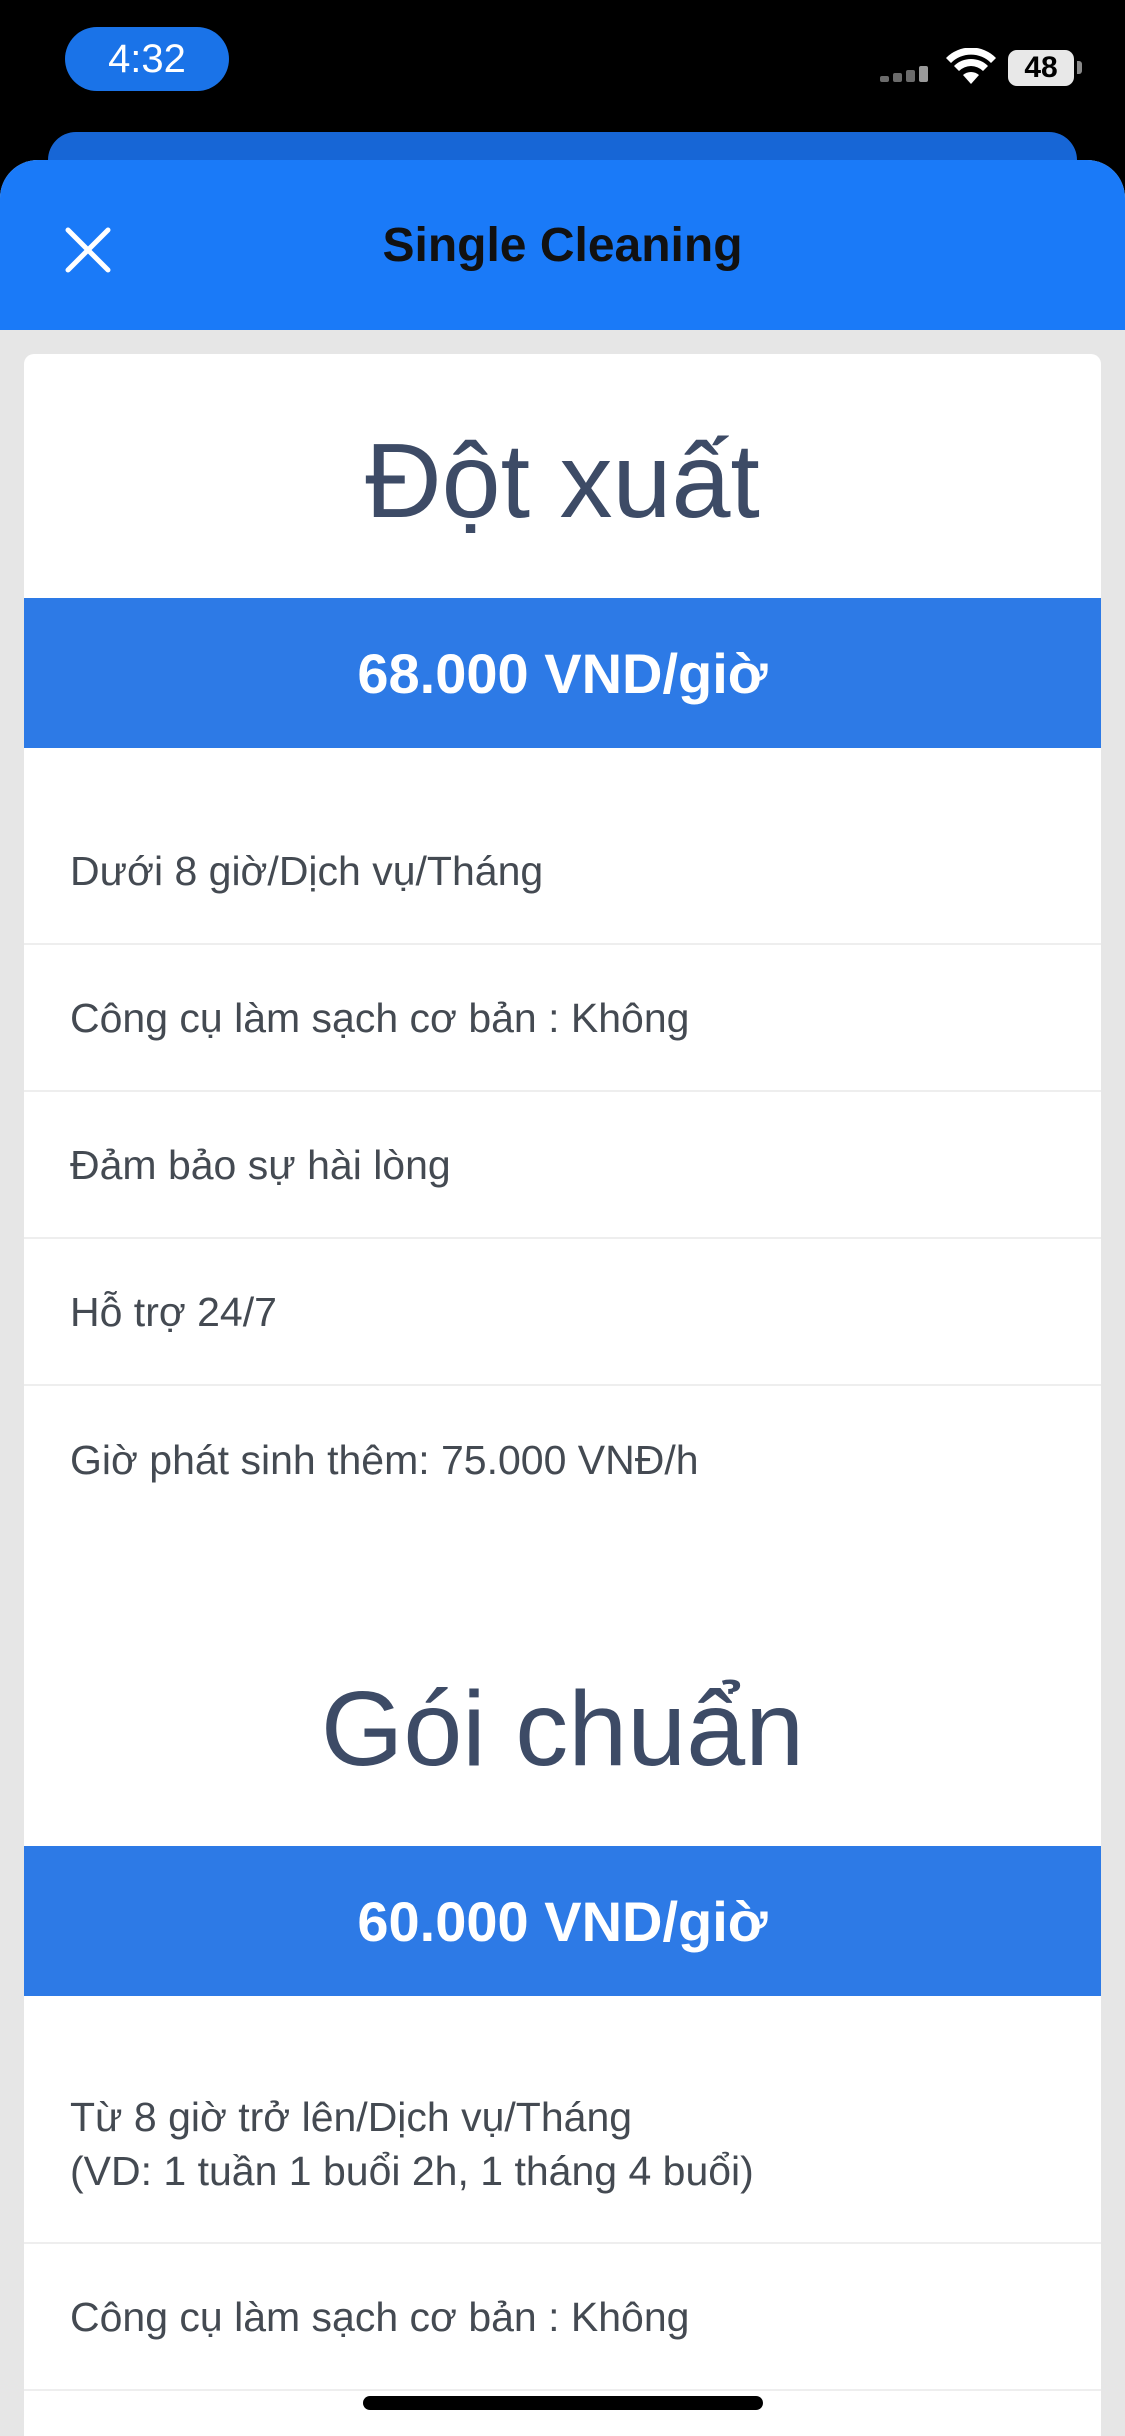 Image resolution: width=1125 pixels, height=2436 pixels. I want to click on plan-title: Đột xuất, so click(562, 480).